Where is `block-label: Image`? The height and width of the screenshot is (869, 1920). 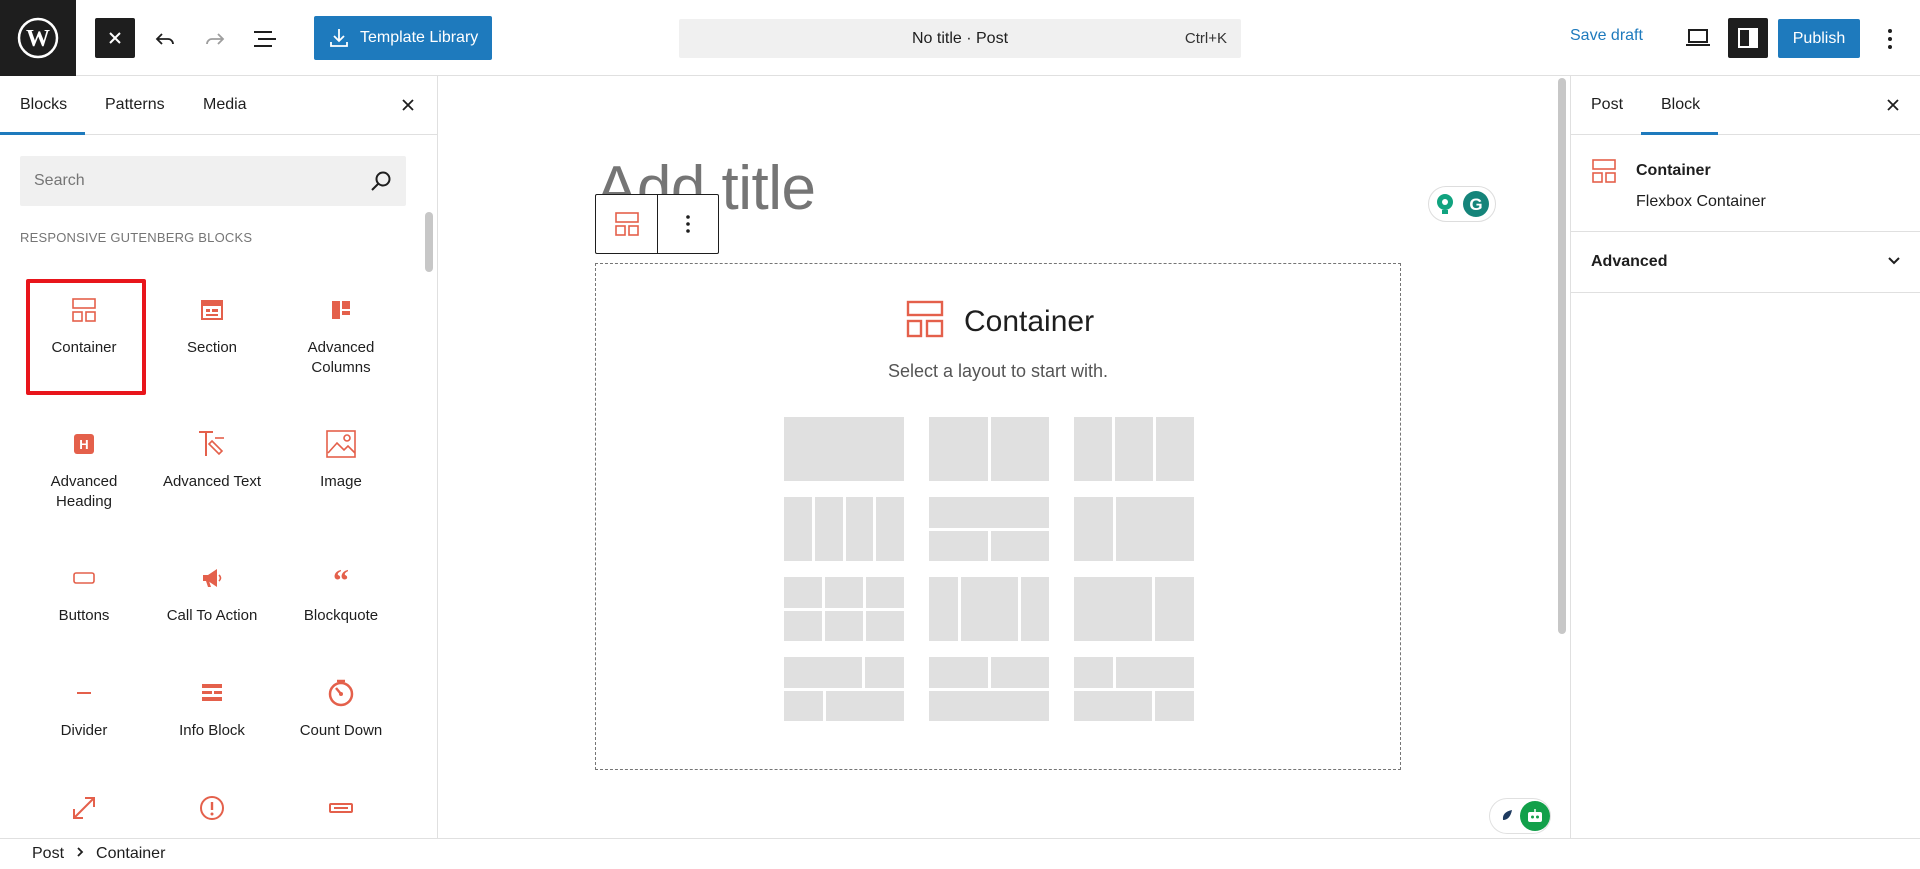
block-label: Image is located at coordinates (341, 481).